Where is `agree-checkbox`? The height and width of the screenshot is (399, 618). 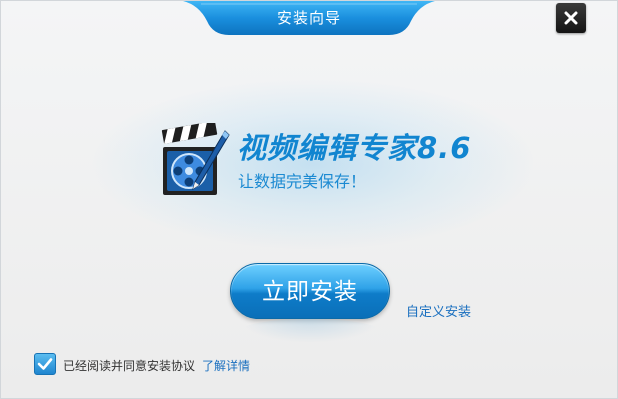
agree-checkbox is located at coordinates (45, 364).